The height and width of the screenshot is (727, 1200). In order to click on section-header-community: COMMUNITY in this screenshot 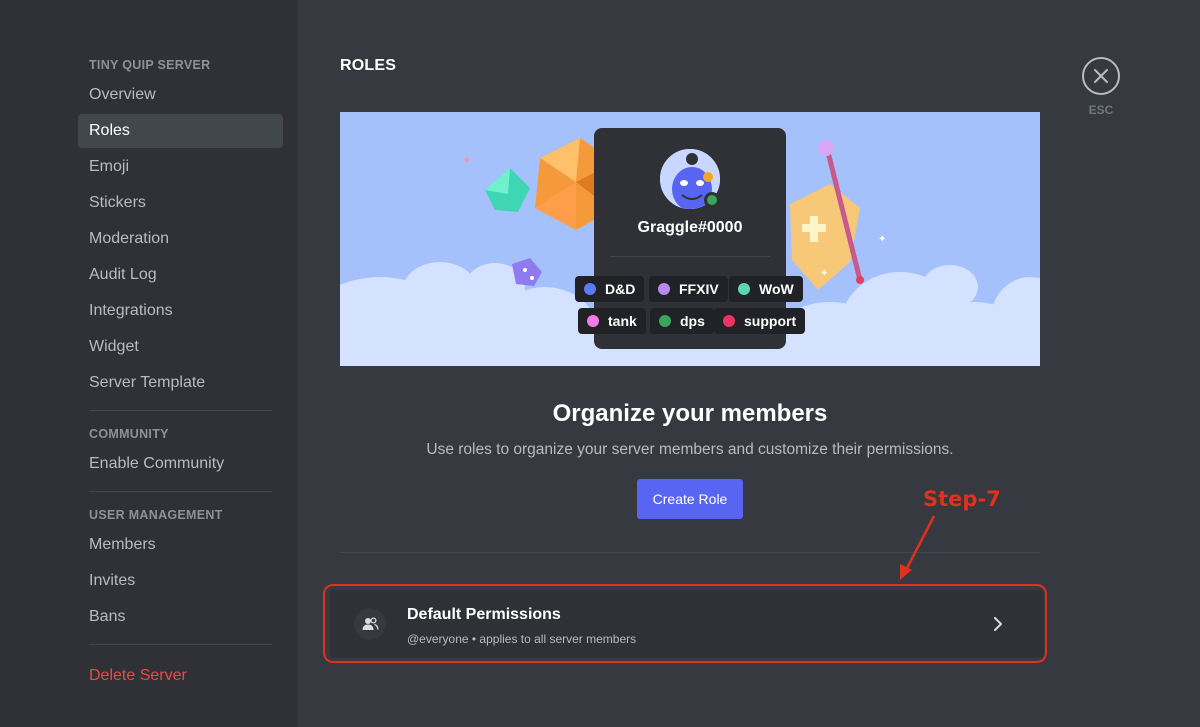, I will do `click(129, 434)`.